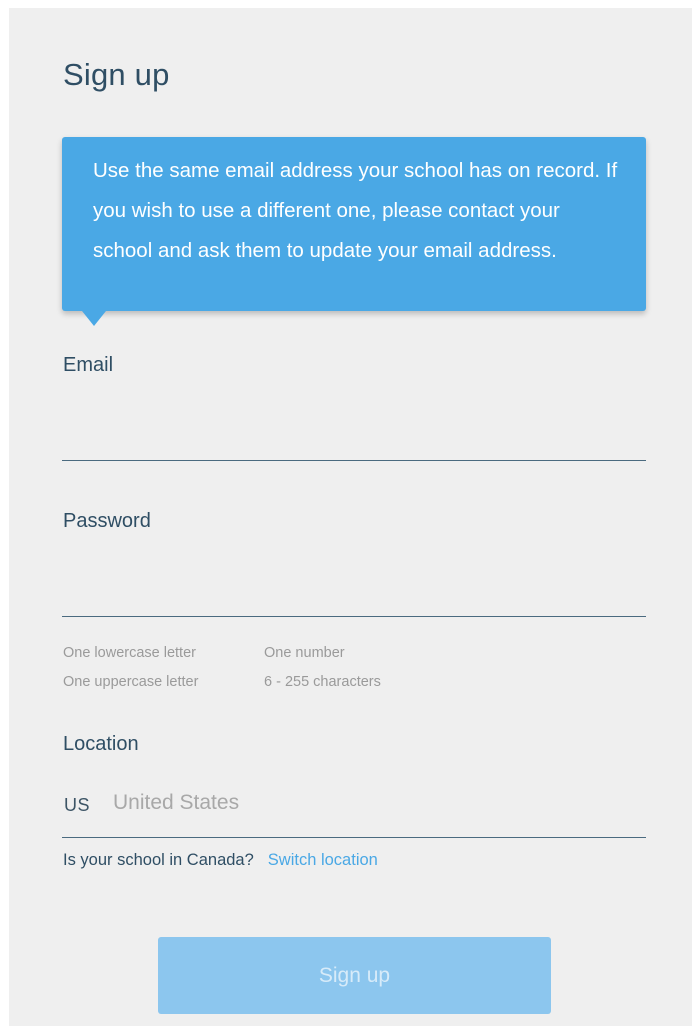 Image resolution: width=692 pixels, height=1026 pixels. Describe the element at coordinates (323, 860) in the screenshot. I see `switch-location-link: Switch location` at that location.